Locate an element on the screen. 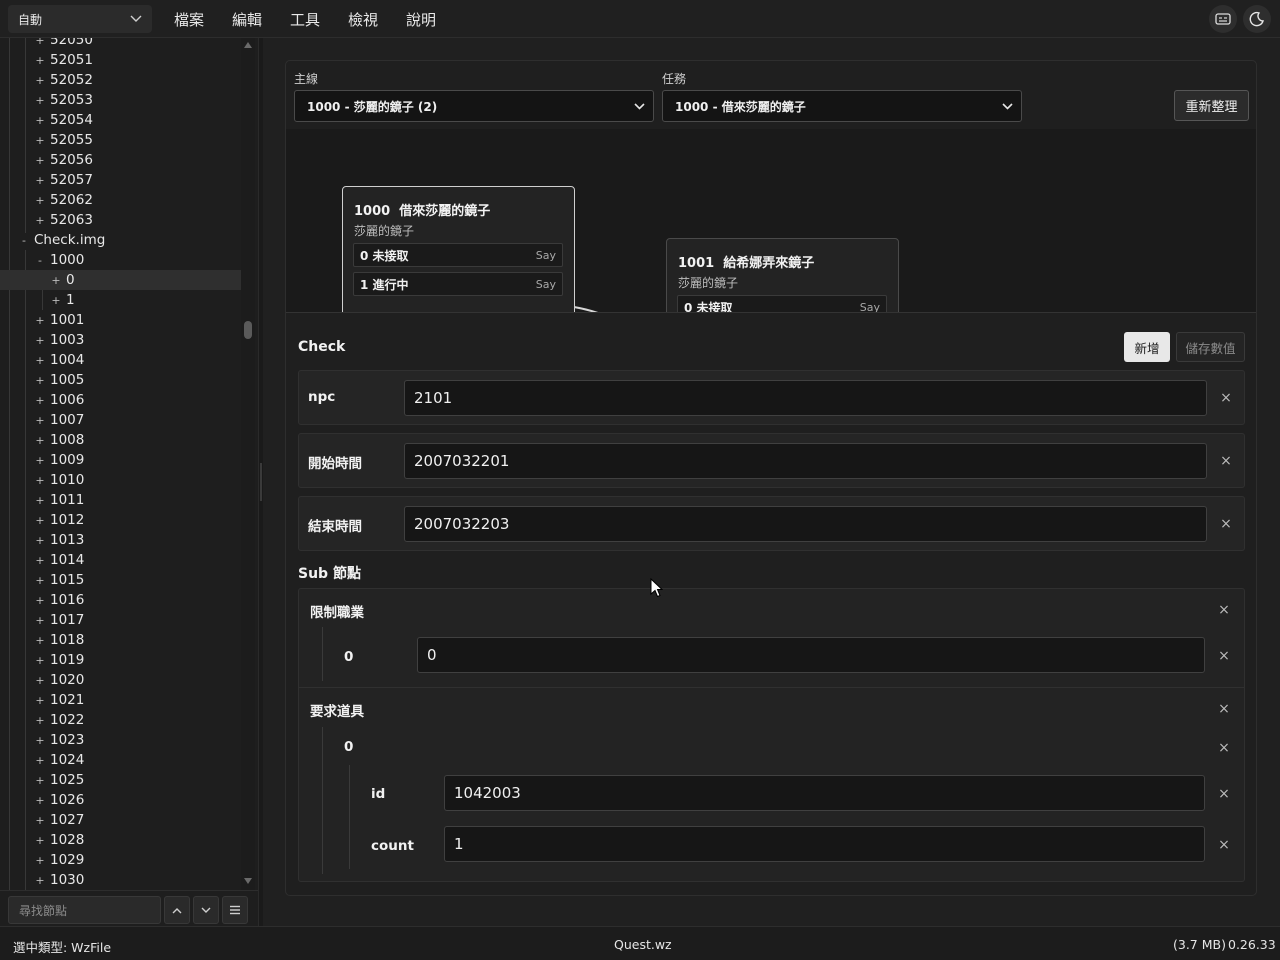 The image size is (1280, 960). quest-node-1000: 1000 借來莎麗的鏡子 莎麗的鏡子 0 未接取 Say 1 進行中 Say is located at coordinates (458, 249).